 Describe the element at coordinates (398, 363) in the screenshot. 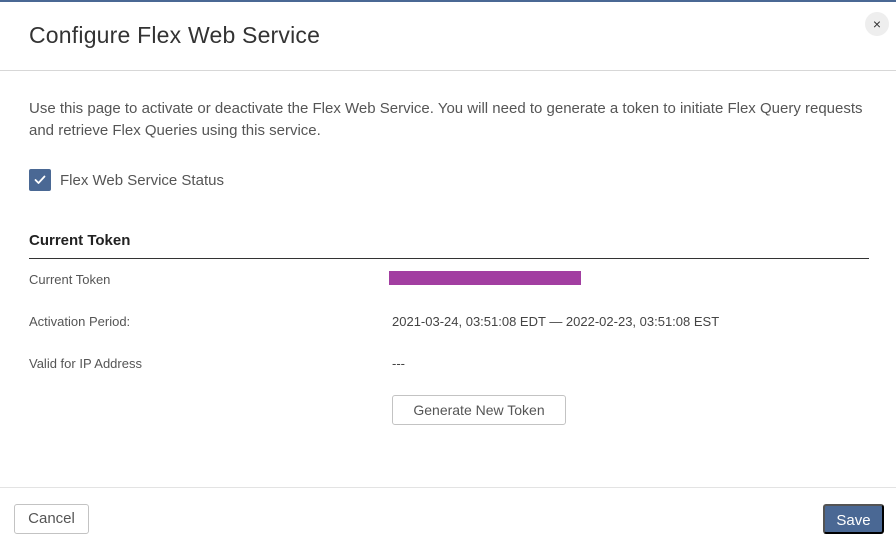

I see `valid-ip-value: ---` at that location.